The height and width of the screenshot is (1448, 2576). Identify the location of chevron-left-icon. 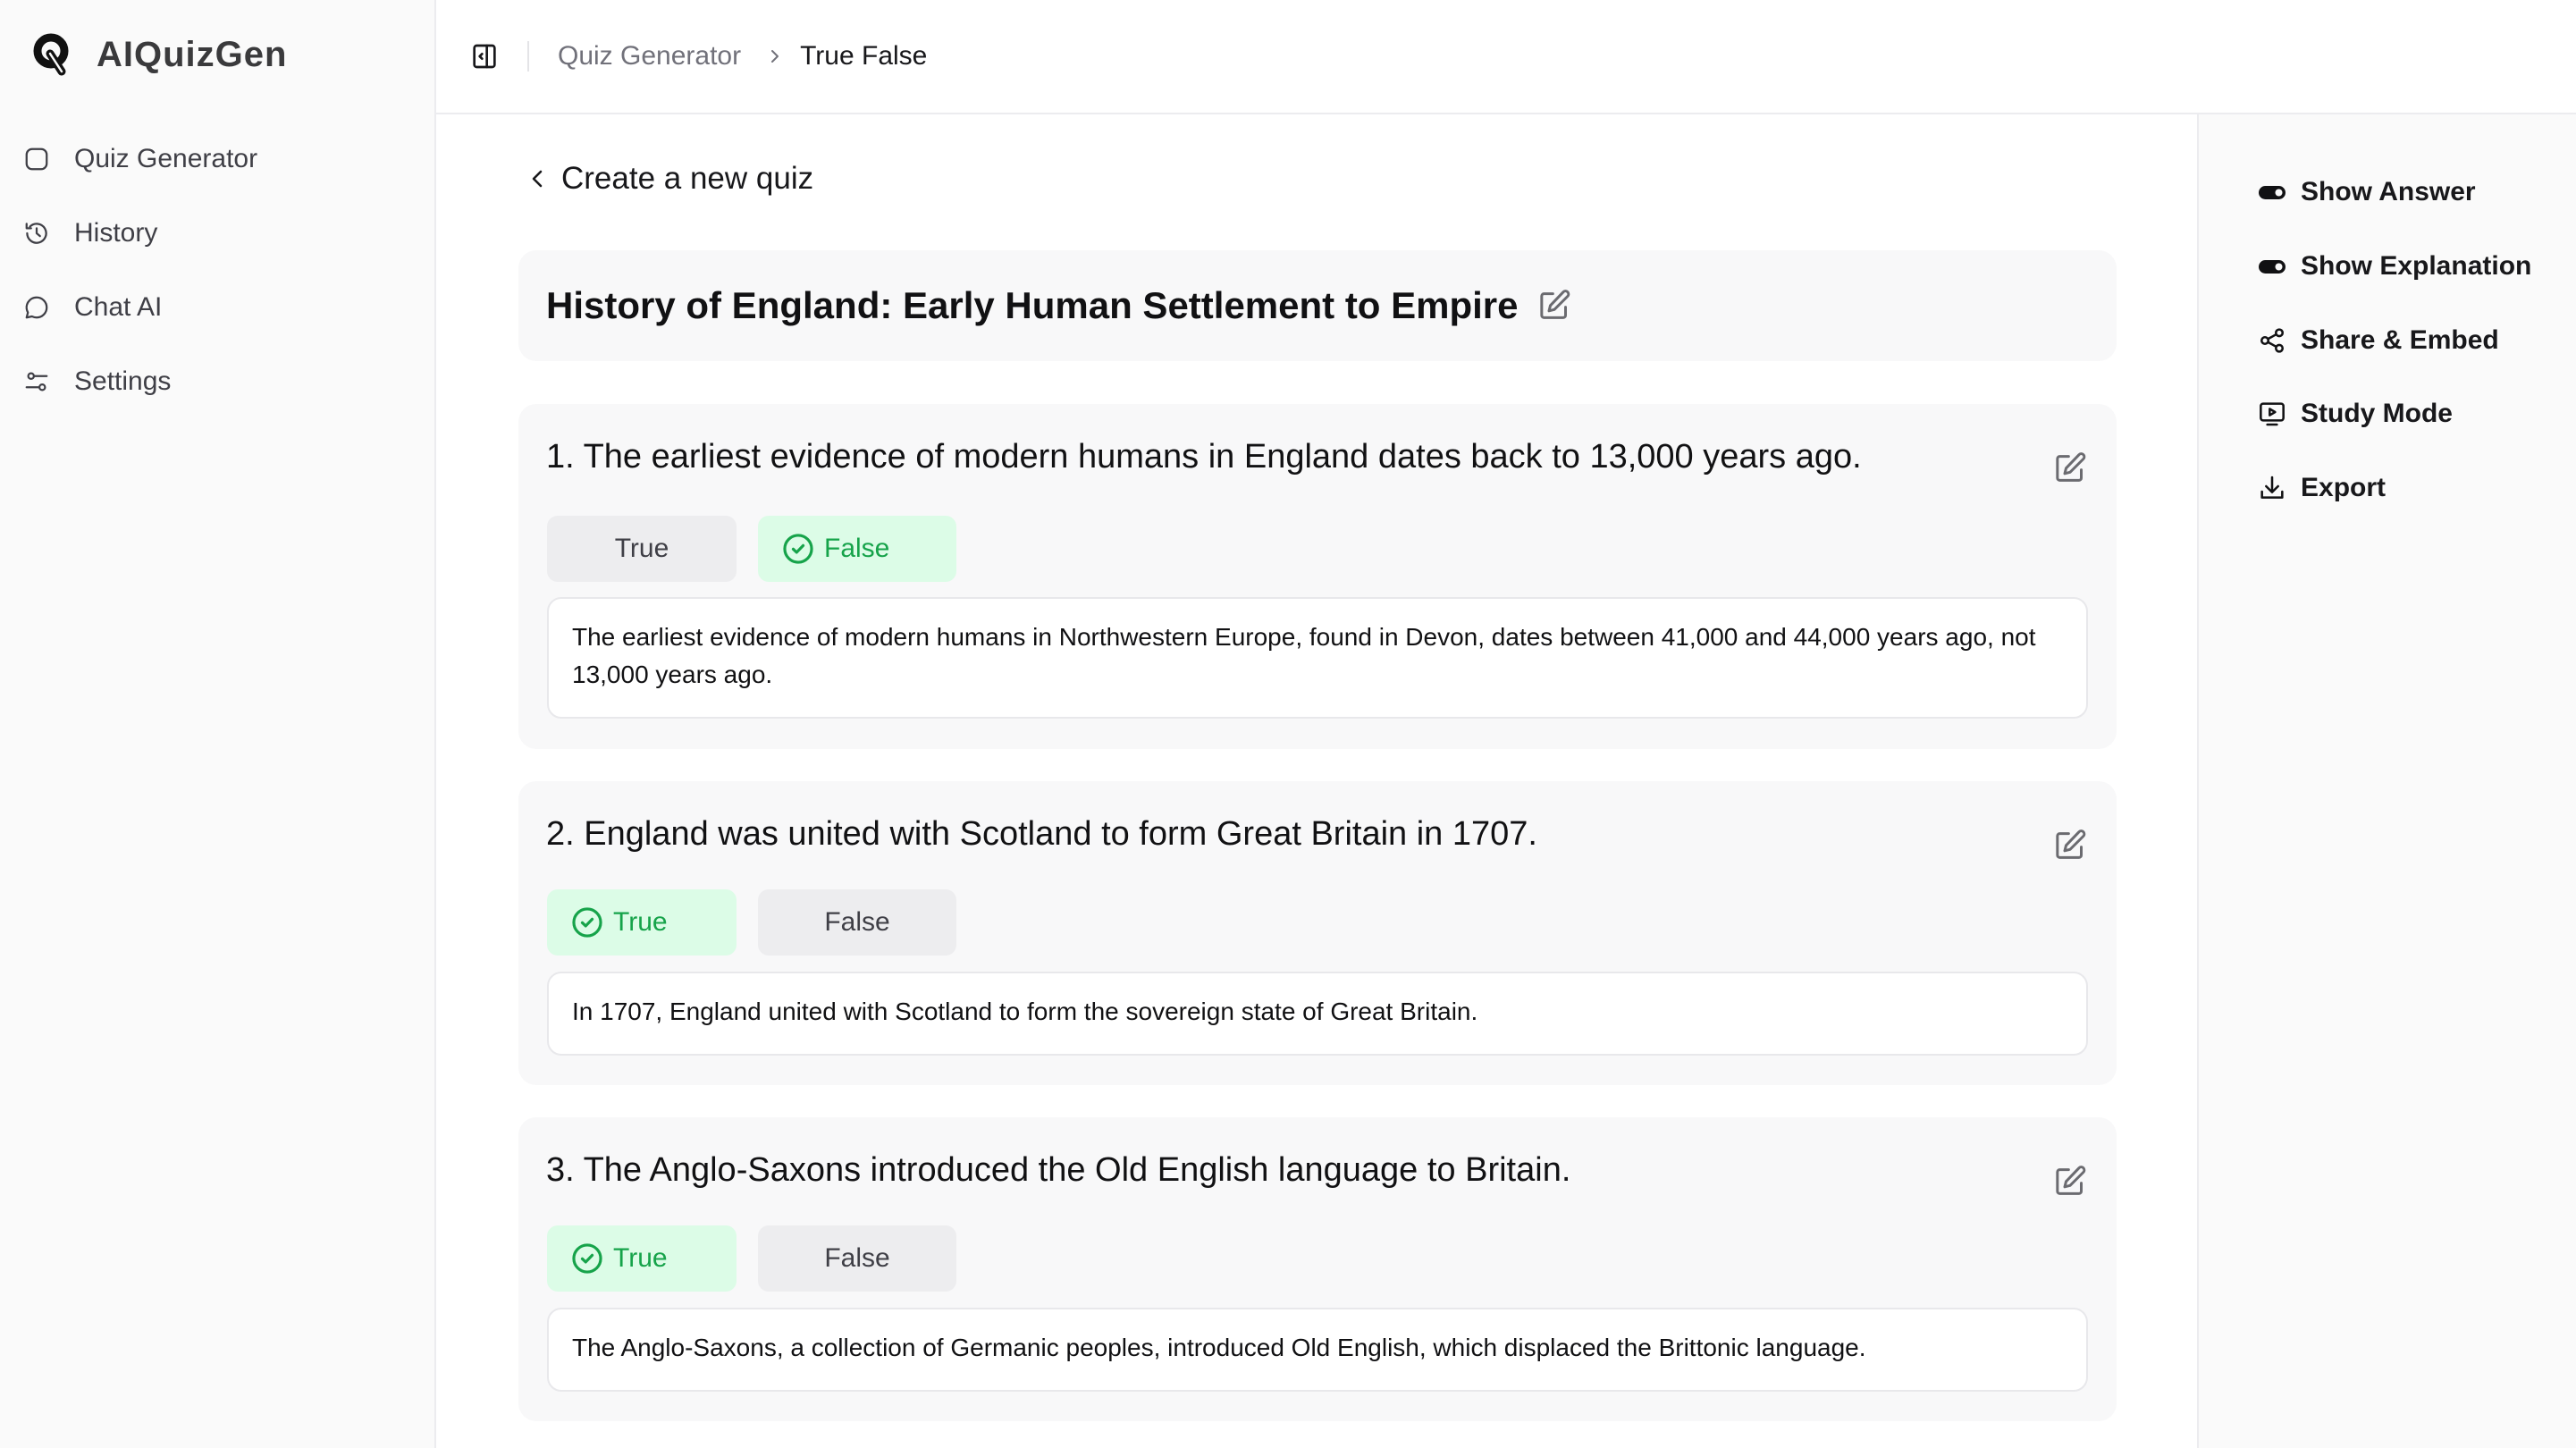
(538, 179).